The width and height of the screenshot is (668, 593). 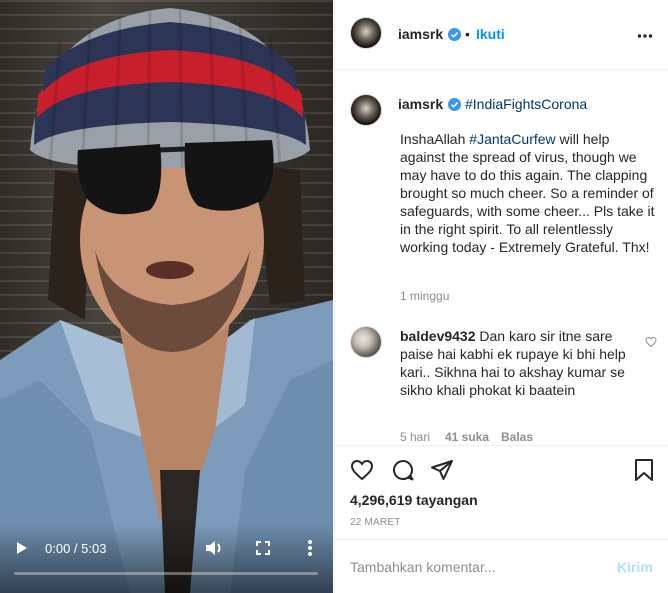 What do you see at coordinates (366, 33) in the screenshot?
I see `avatar` at bounding box center [366, 33].